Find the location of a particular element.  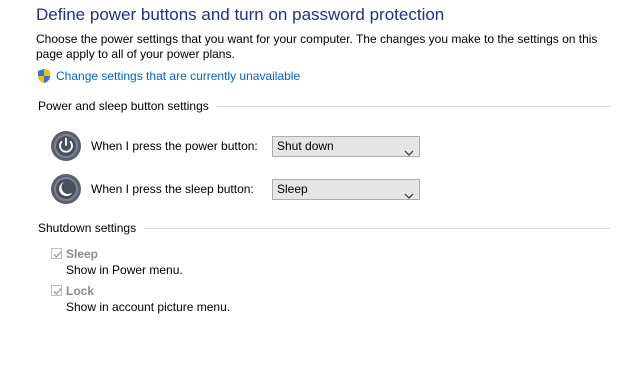

power-button-icon is located at coordinates (66, 146).